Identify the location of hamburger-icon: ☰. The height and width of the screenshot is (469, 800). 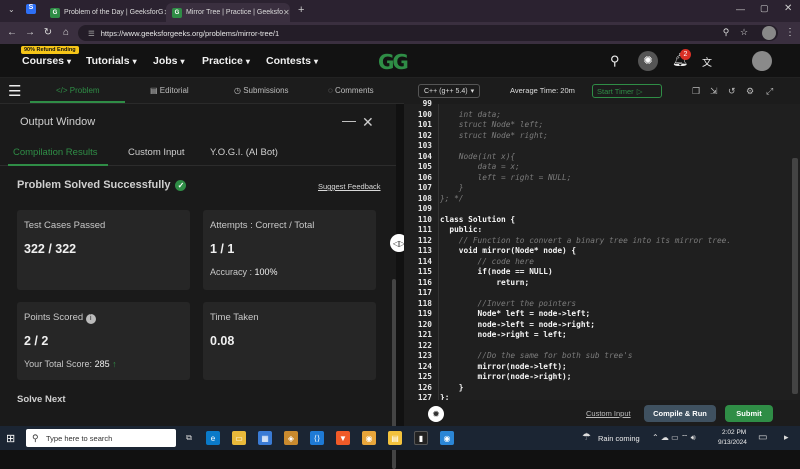
(14, 91).